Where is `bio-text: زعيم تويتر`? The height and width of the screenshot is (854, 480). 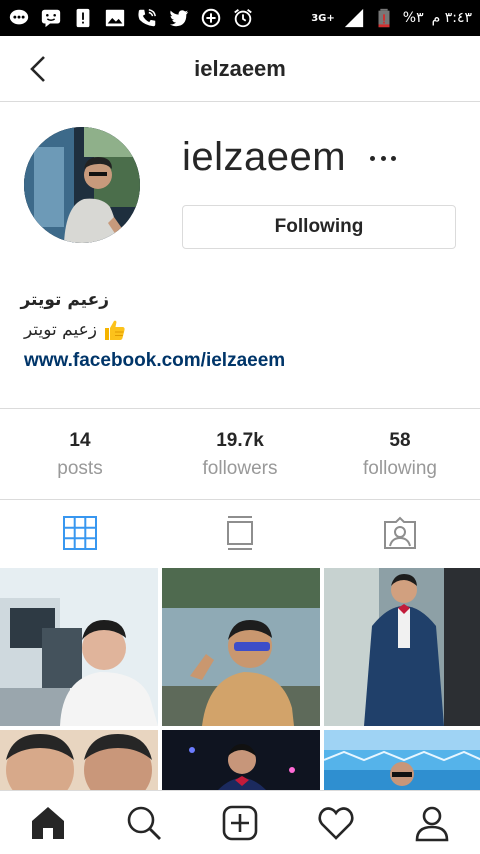
bio-text: زعيم تويتر is located at coordinates (75, 330).